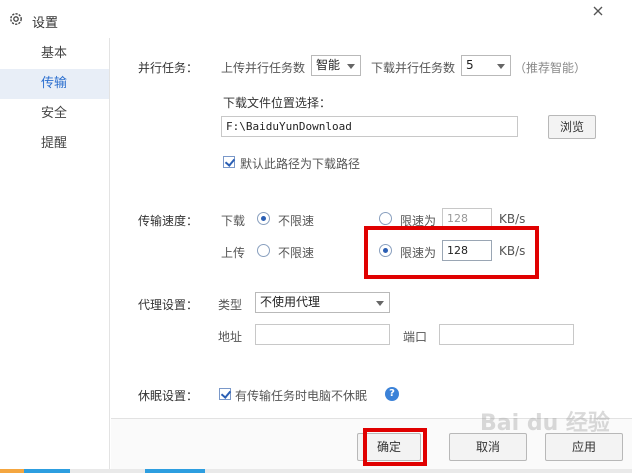 The image size is (632, 473). Describe the element at coordinates (168, 396) in the screenshot. I see `sleep-settings-label: 休眠设置：` at that location.